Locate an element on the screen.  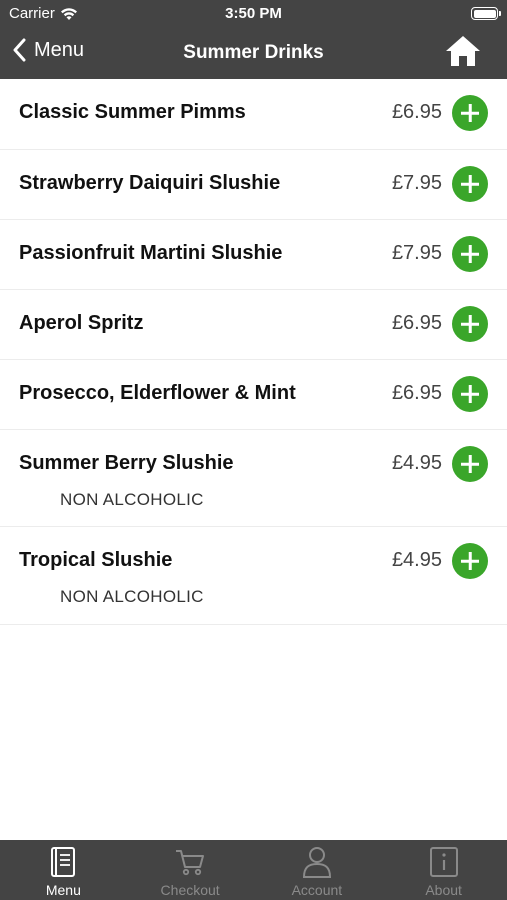
list-item: Summer Berry Slushie £4.95 NON ALCOHOLIC is located at coordinates (253, 478).